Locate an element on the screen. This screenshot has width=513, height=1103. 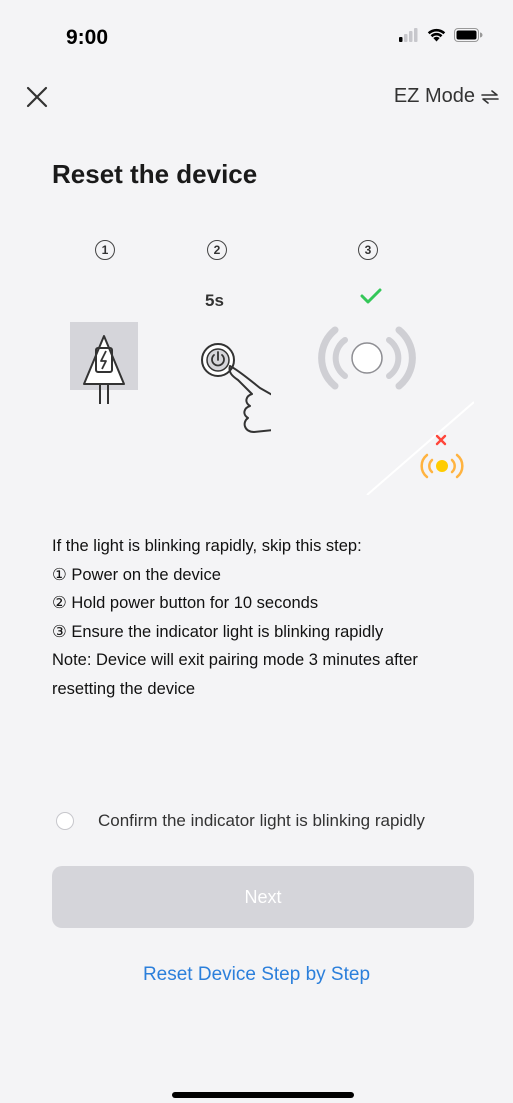
finger-press-power-button-icon is located at coordinates (236, 388).